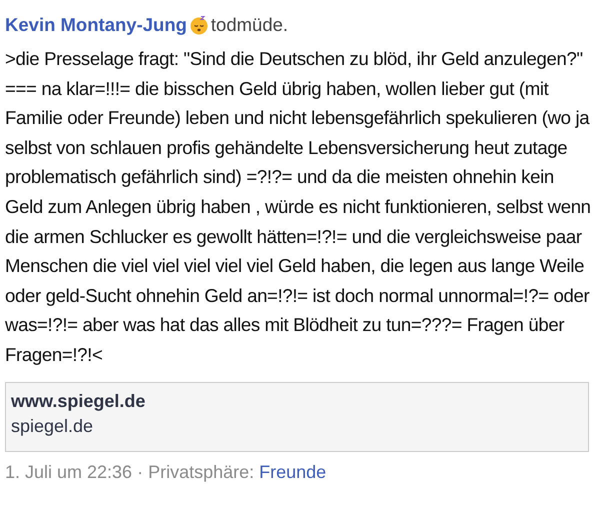  I want to click on privacy-label: · Privatsphäre:, so click(195, 472).